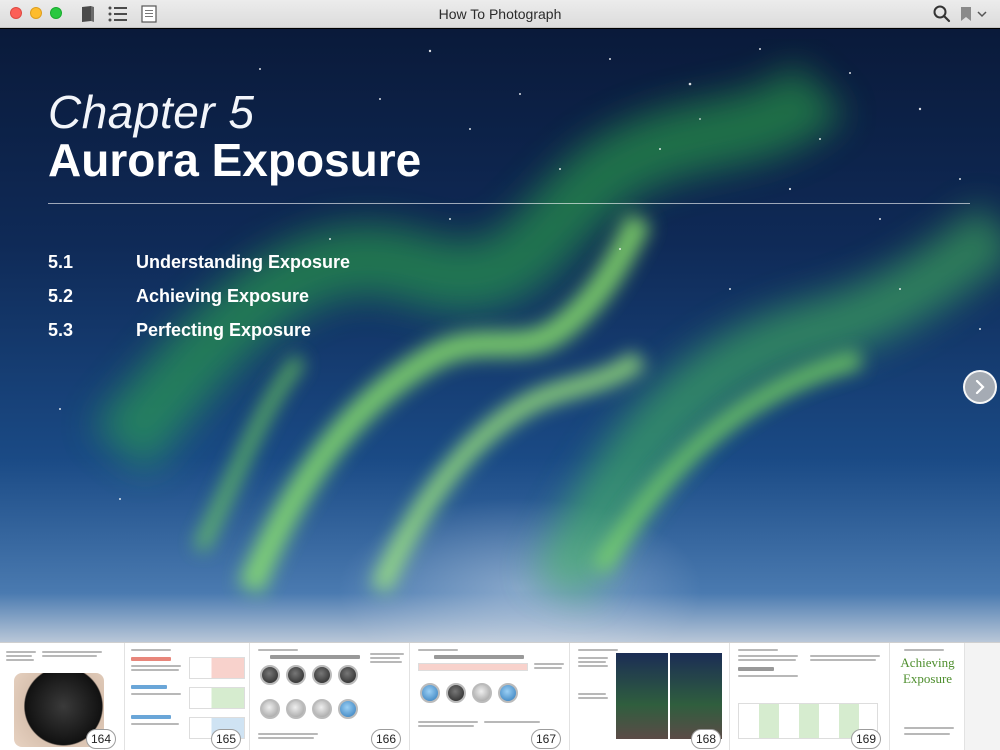 The image size is (1000, 750). What do you see at coordinates (61, 295) in the screenshot?
I see `toc-item-number: 5.2` at bounding box center [61, 295].